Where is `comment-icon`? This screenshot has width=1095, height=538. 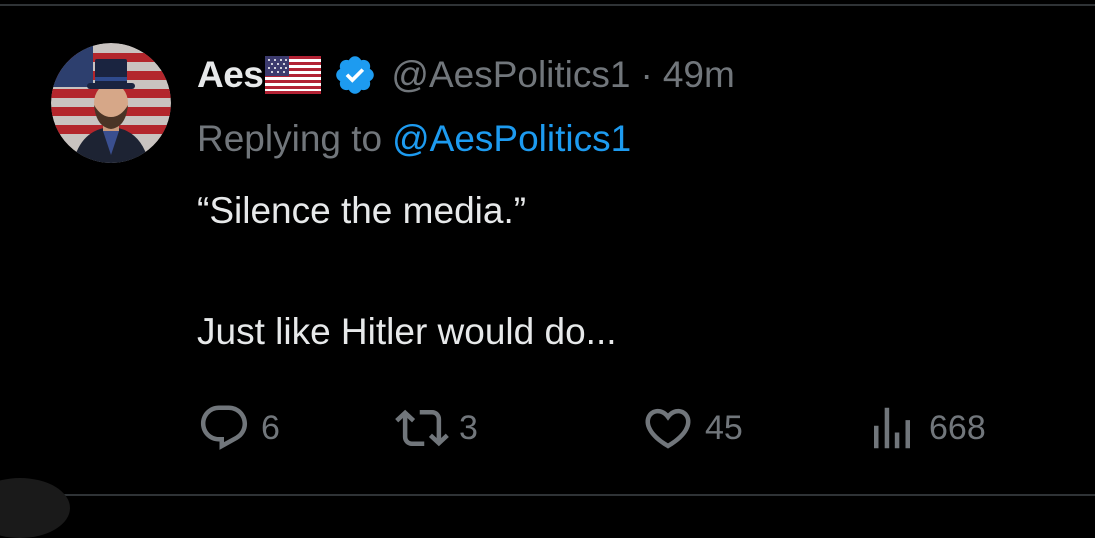 comment-icon is located at coordinates (224, 428).